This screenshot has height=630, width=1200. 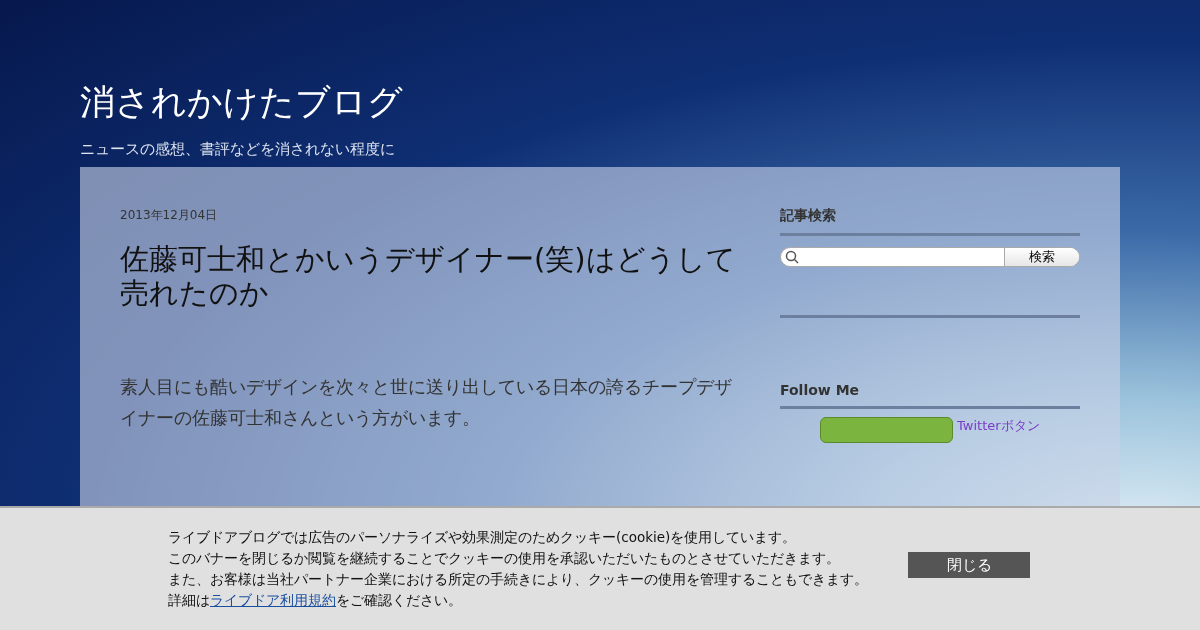 I want to click on sidebar-heading: 記事検索, so click(x=930, y=221).